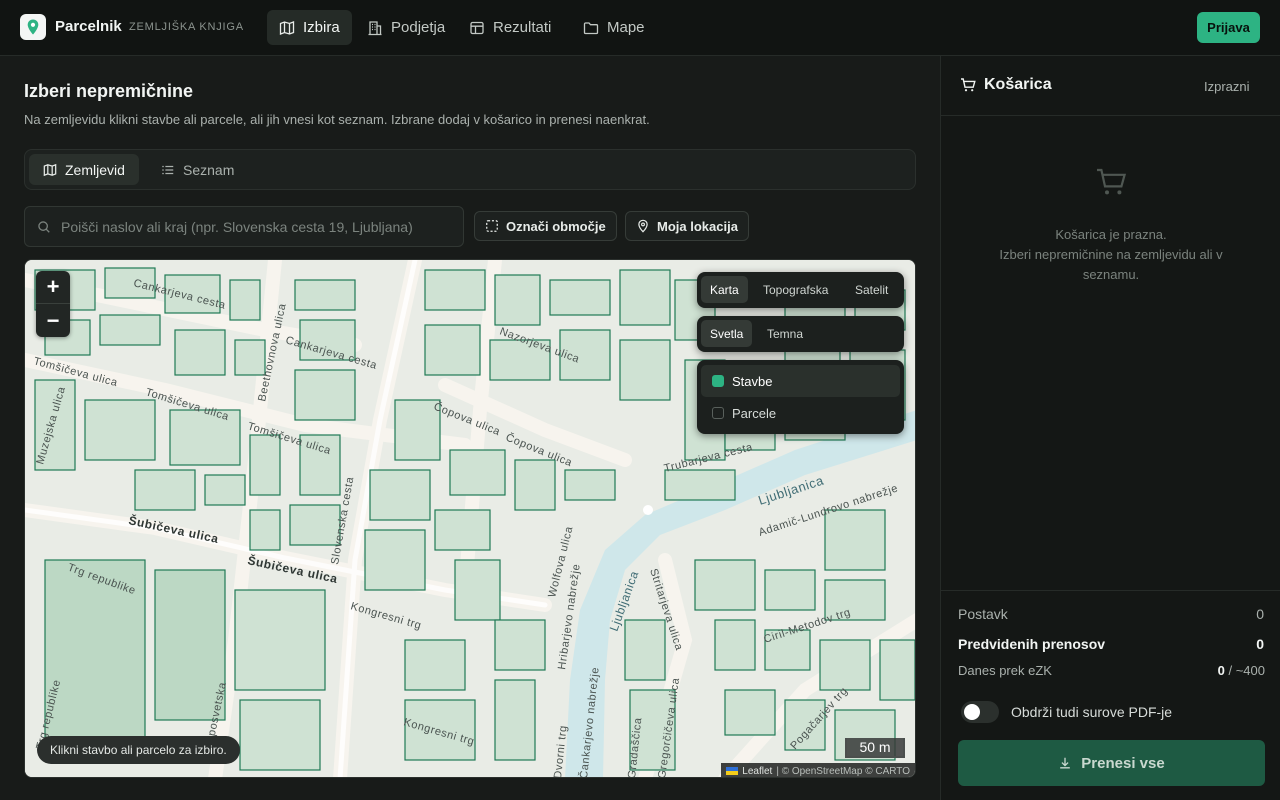 The image size is (1280, 800). I want to click on raw-pdf-label: Obdrži tudi surove PDF-je, so click(1092, 712).